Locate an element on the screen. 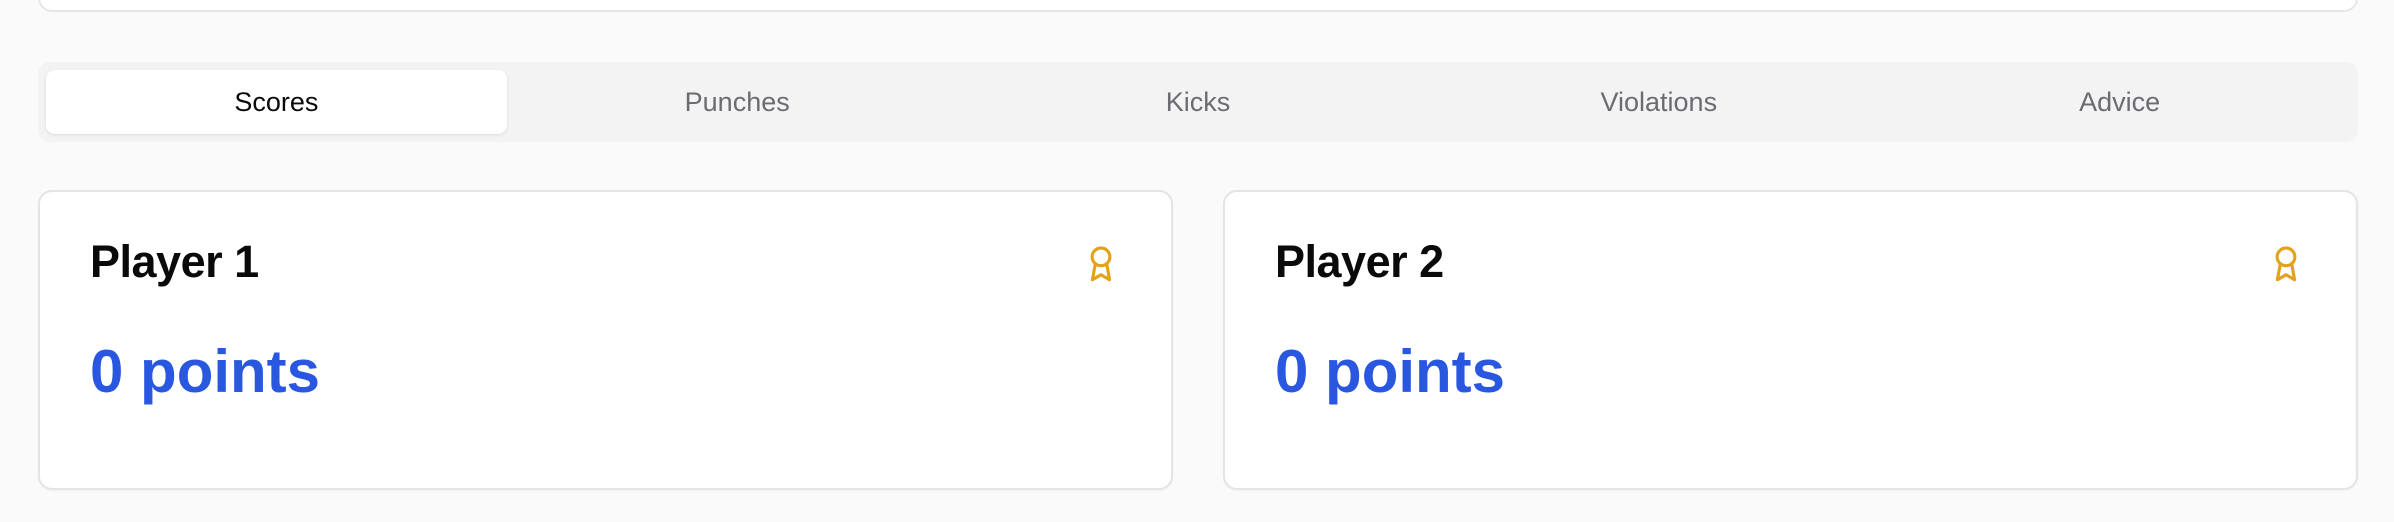  tab-list: Scores Punches Kicks Violations Advice is located at coordinates (1198, 102).